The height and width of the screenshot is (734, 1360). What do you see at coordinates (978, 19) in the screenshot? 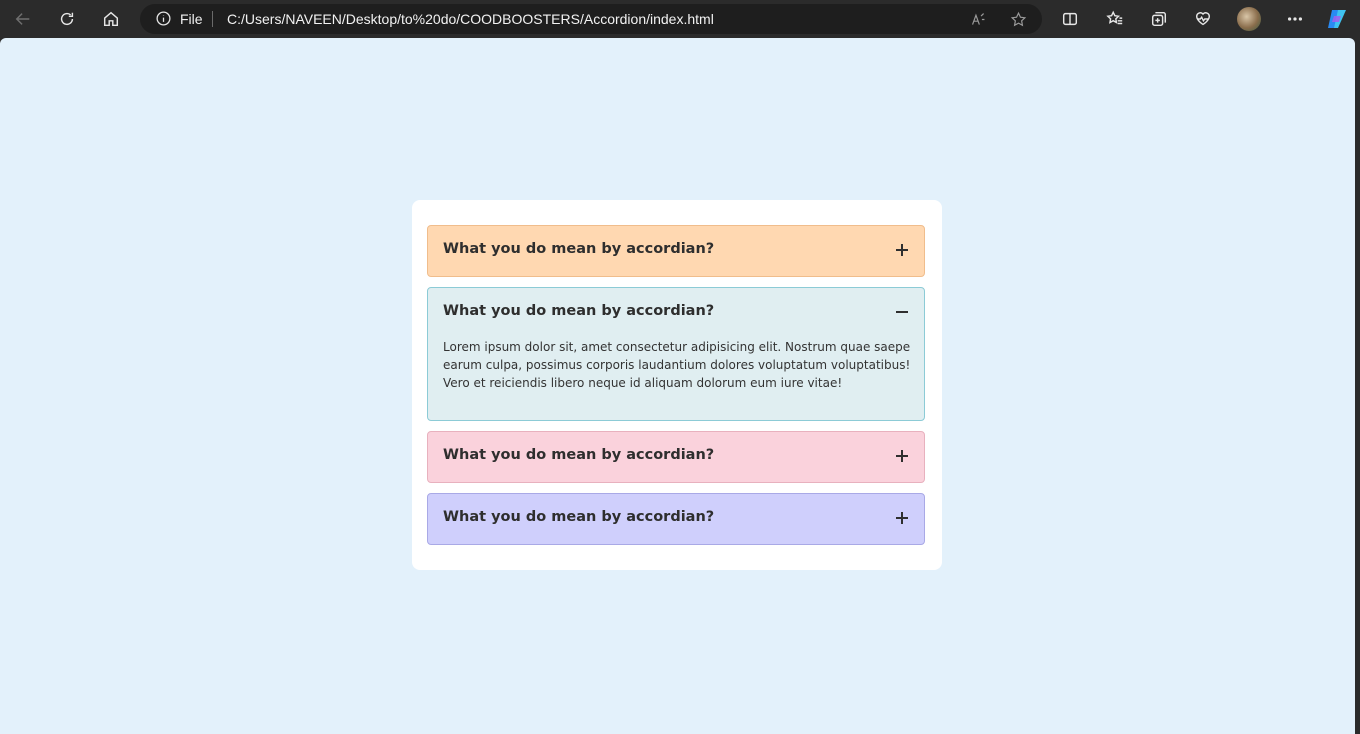
I see `read-aloud-icon` at bounding box center [978, 19].